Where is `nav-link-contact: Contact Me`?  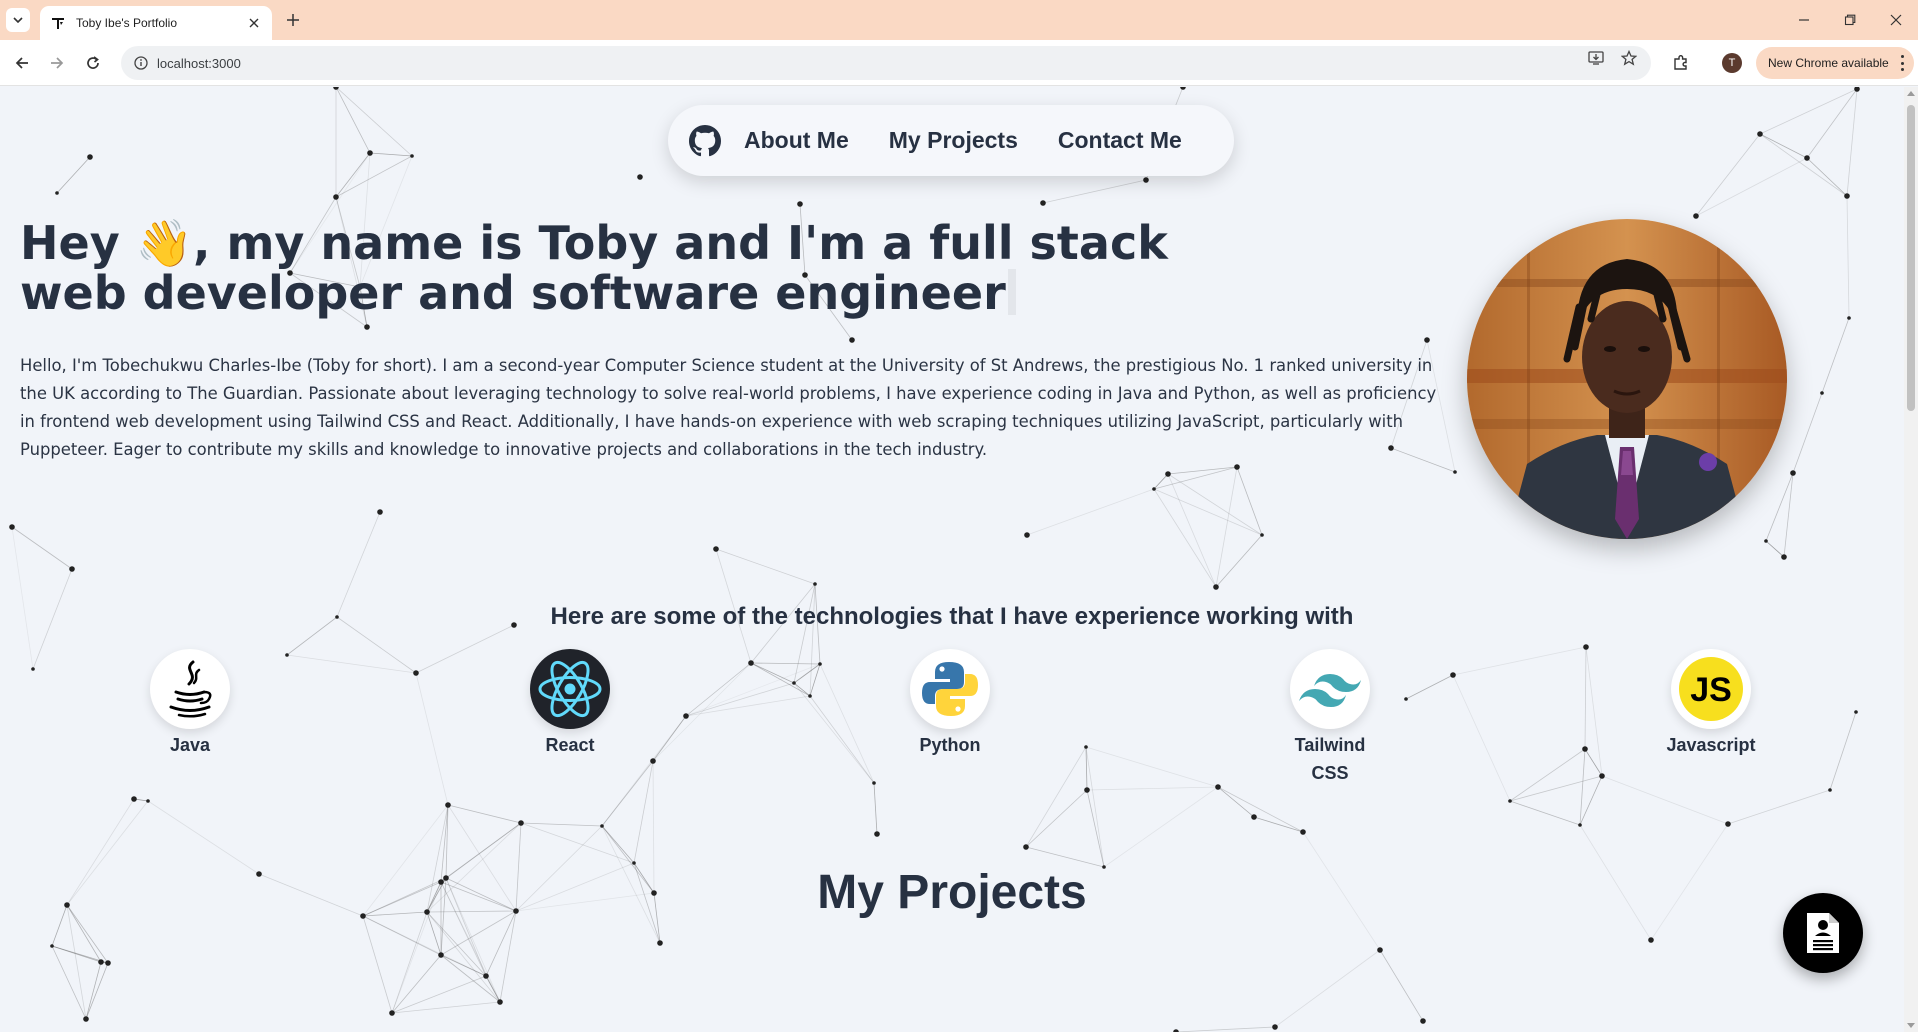 nav-link-contact: Contact Me is located at coordinates (1120, 140).